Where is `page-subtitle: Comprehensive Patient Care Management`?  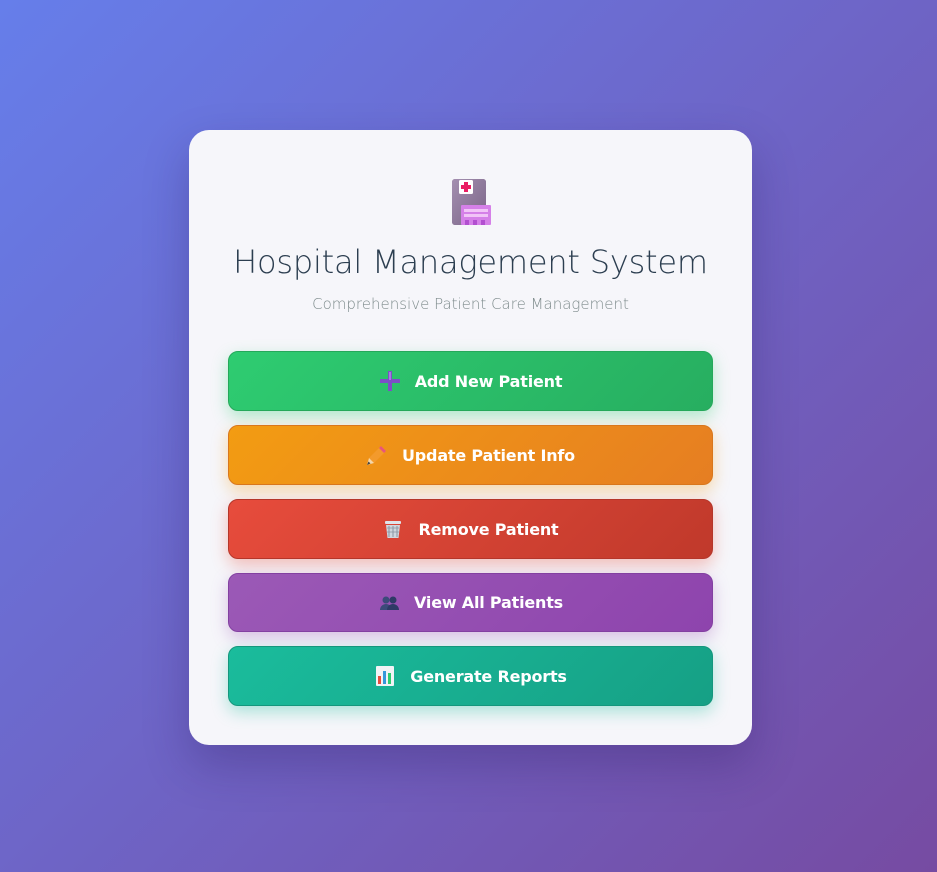 page-subtitle: Comprehensive Patient Care Management is located at coordinates (470, 304).